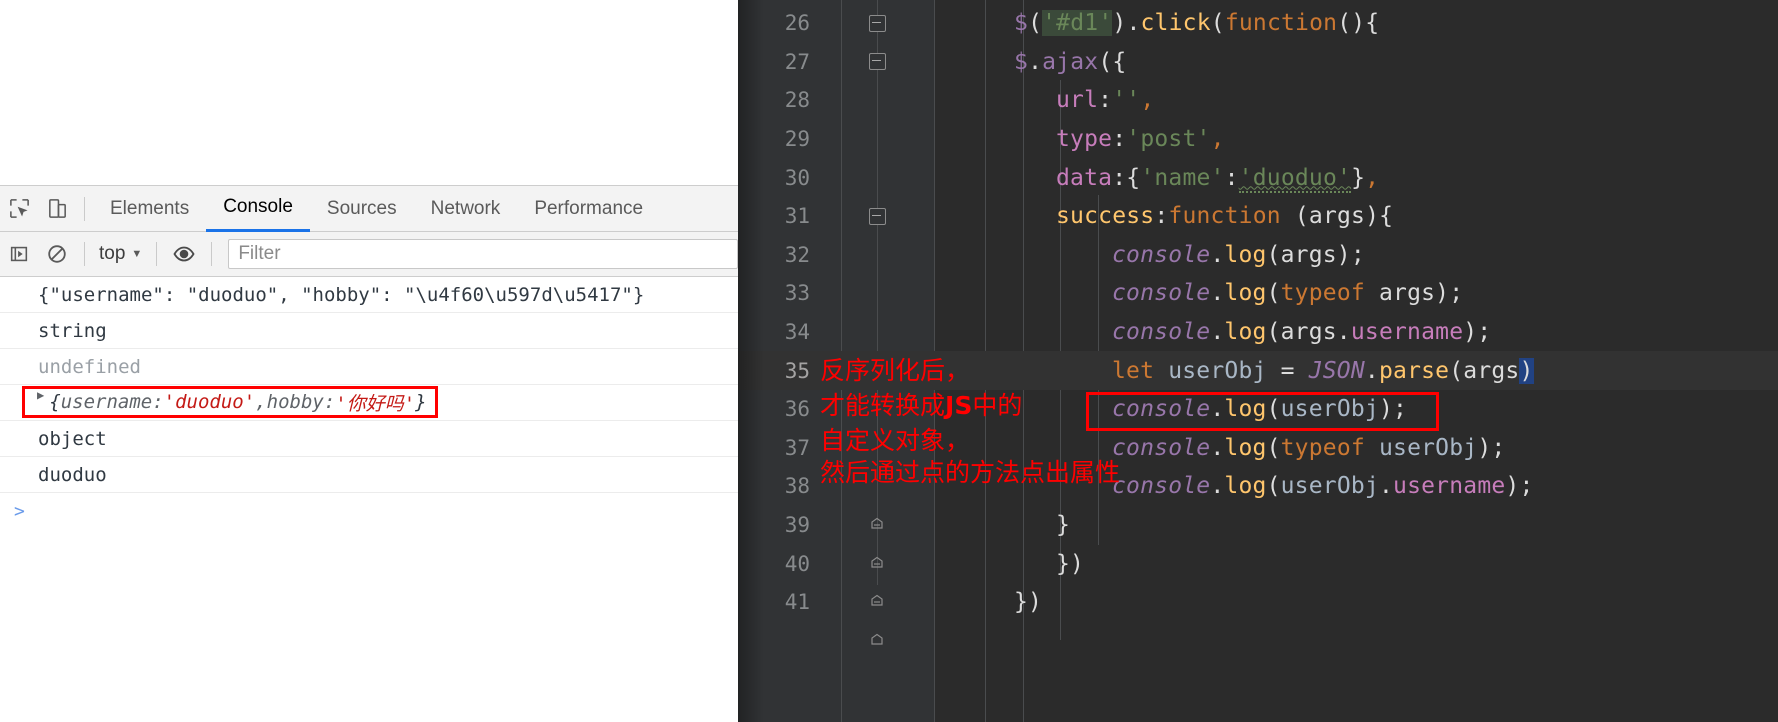  What do you see at coordinates (1070, 61) in the screenshot?
I see `code-text: $.ajax({` at bounding box center [1070, 61].